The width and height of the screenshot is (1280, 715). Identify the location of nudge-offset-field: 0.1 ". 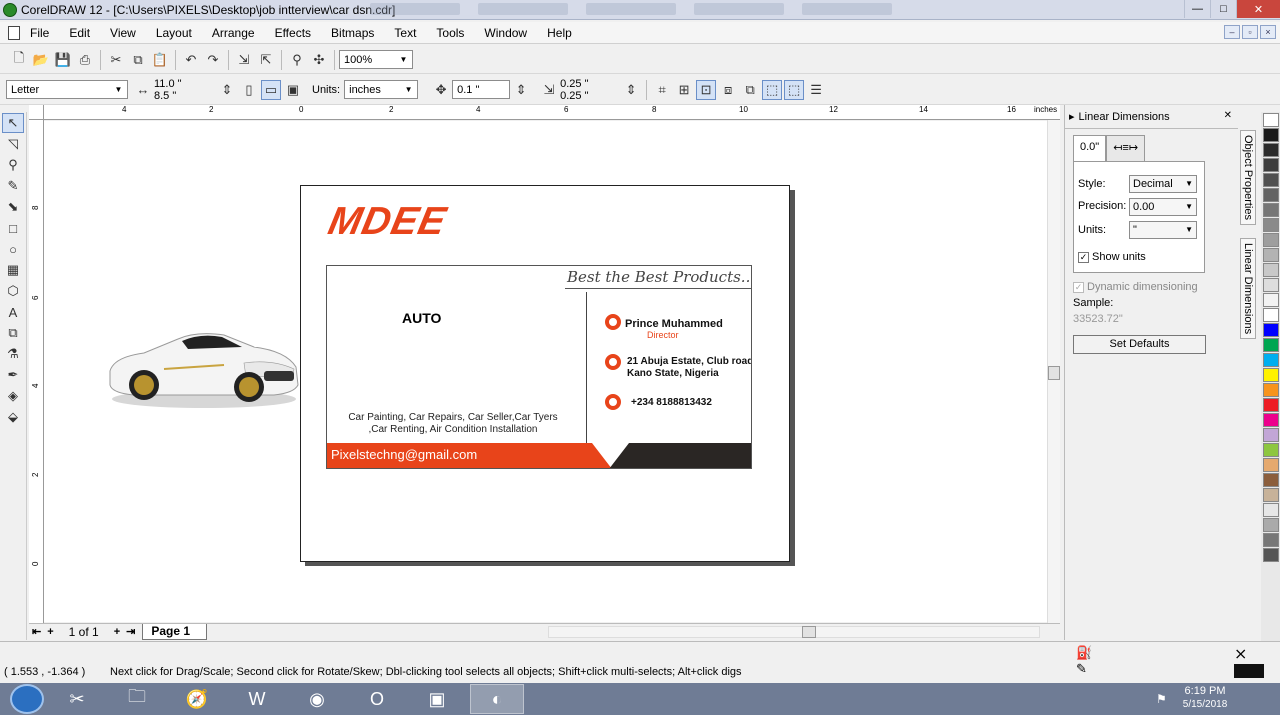
(481, 89).